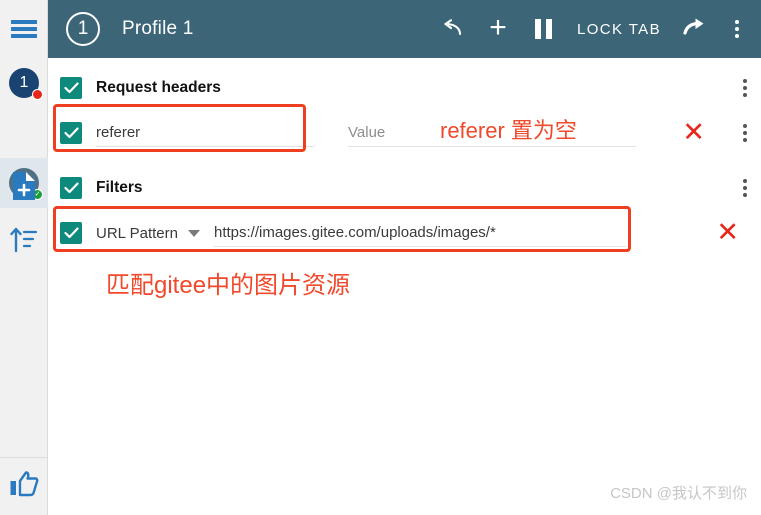  I want to click on annotation-filter-note: 匹配gitee中的图片资源, so click(228, 285).